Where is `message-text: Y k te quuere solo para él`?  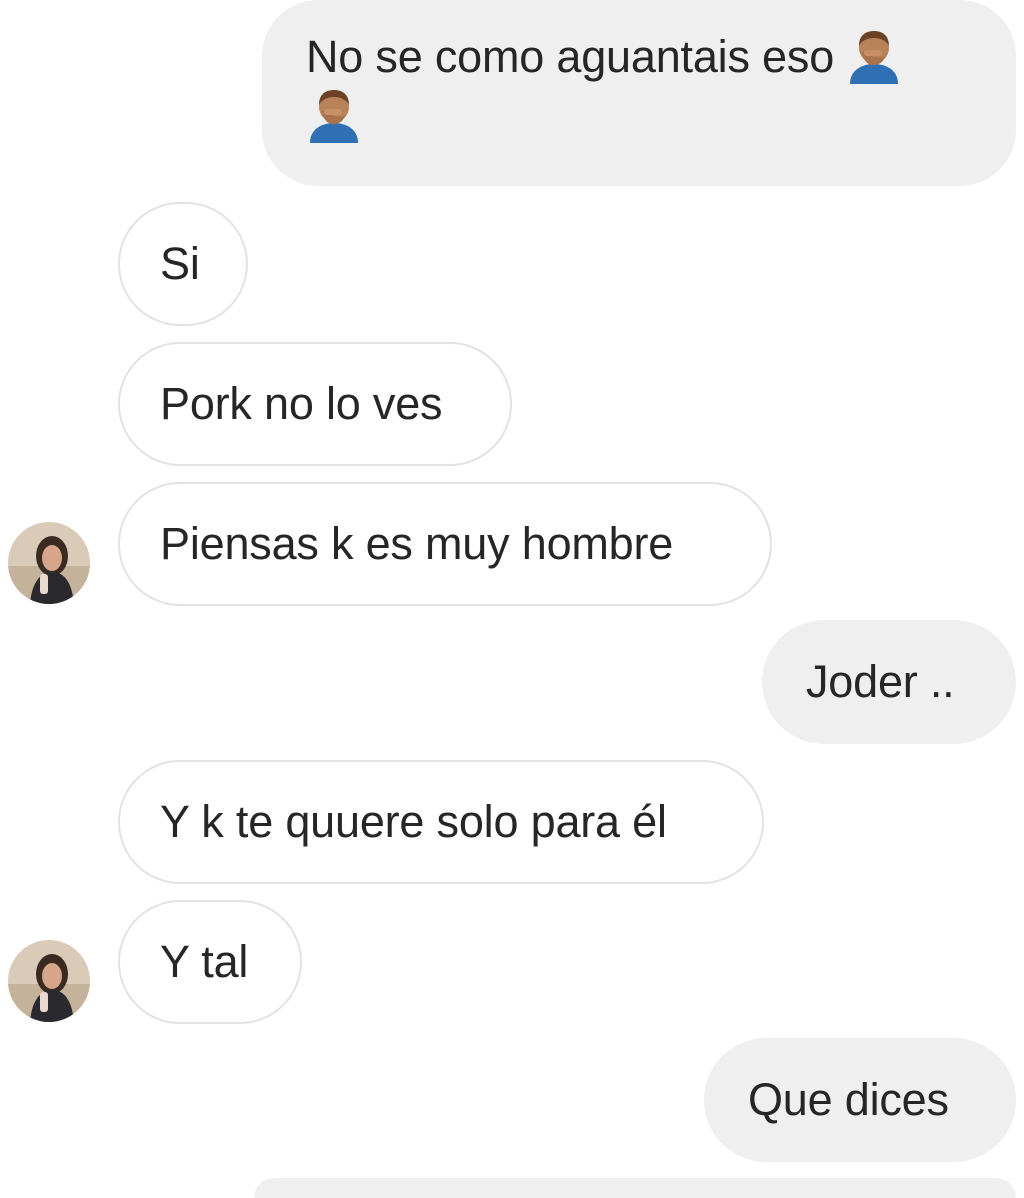
message-text: Y k te quuere solo para él is located at coordinates (413, 821).